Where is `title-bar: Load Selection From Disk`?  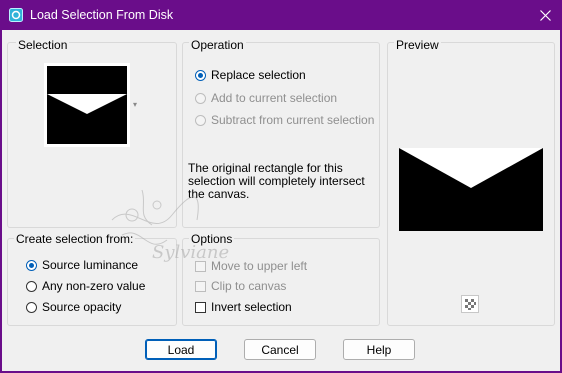
title-bar: Load Selection From Disk is located at coordinates (281, 15).